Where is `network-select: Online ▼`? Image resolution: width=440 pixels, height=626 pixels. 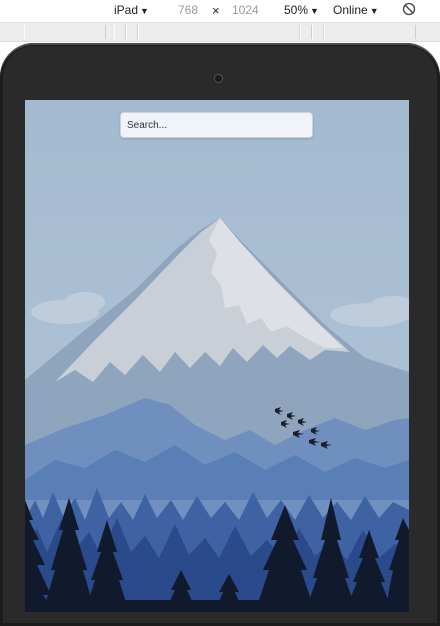
network-select: Online ▼ is located at coordinates (356, 10).